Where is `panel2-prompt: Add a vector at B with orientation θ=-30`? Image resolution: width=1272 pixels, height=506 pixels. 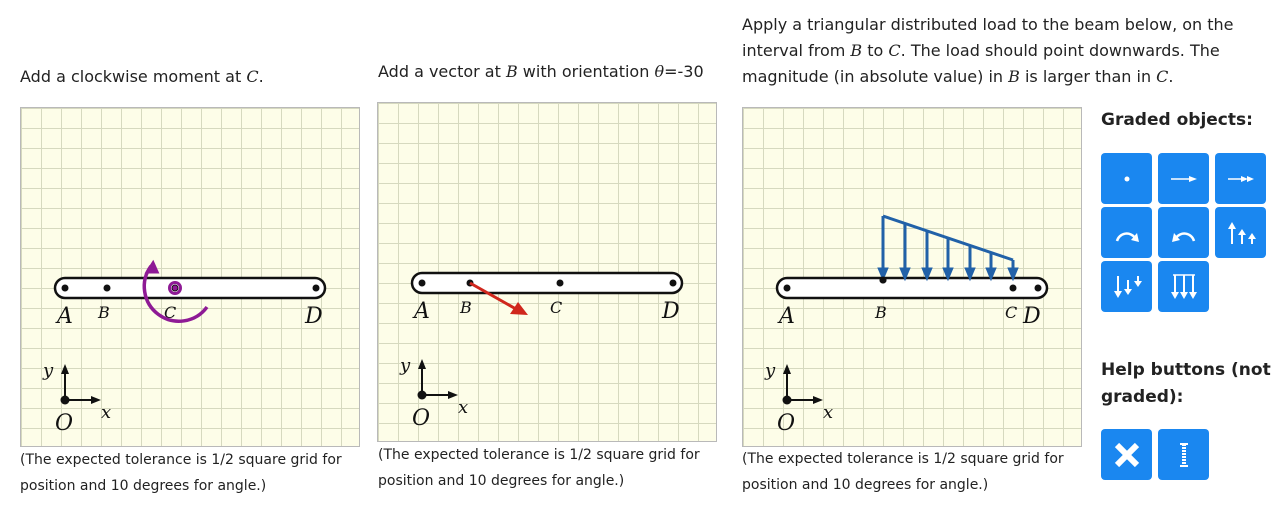
panel2-prompt: Add a vector at B with orientation θ=-30 is located at coordinates (541, 72).